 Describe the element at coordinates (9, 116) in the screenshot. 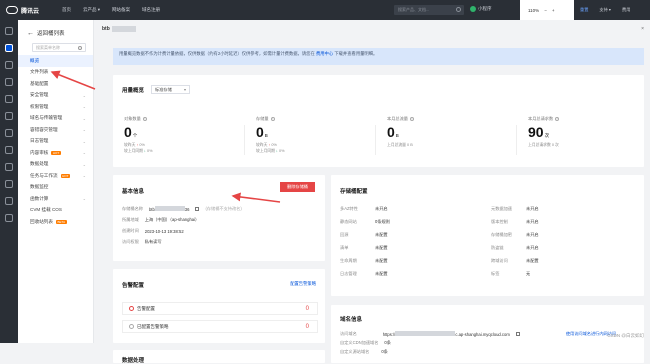

I see `monitor-icon` at that location.